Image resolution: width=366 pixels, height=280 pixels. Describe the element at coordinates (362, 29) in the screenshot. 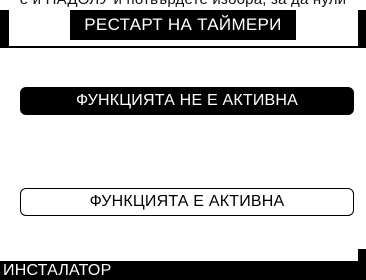

I see `right-frame` at that location.